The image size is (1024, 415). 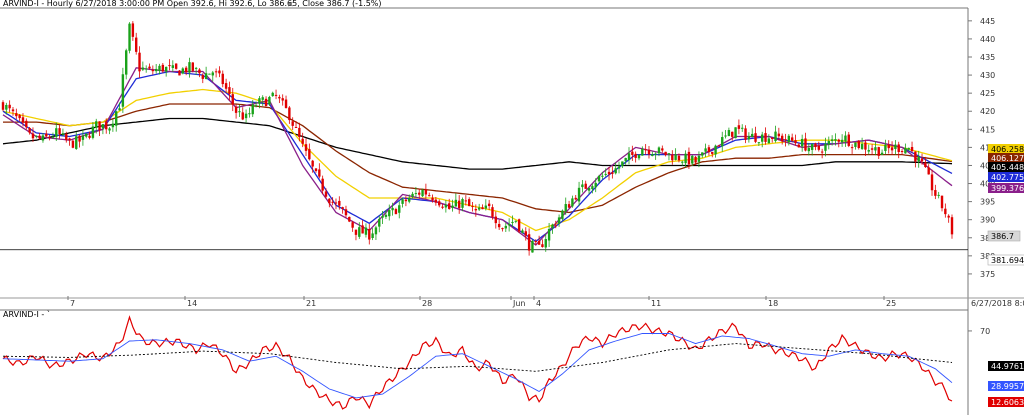 I want to click on x-tick-label: 21, so click(x=311, y=303).